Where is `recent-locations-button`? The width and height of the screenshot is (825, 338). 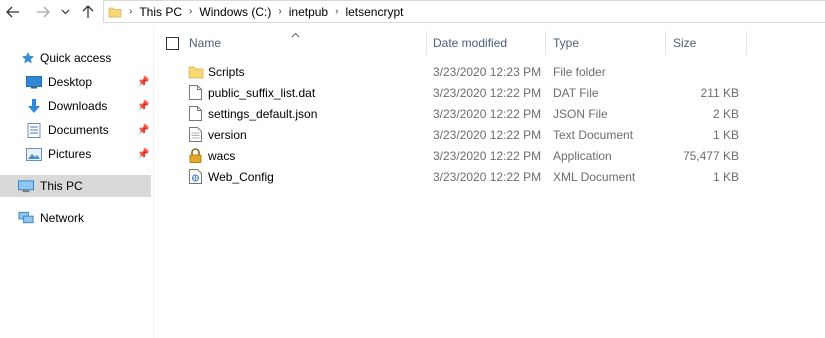 recent-locations-button is located at coordinates (65, 12).